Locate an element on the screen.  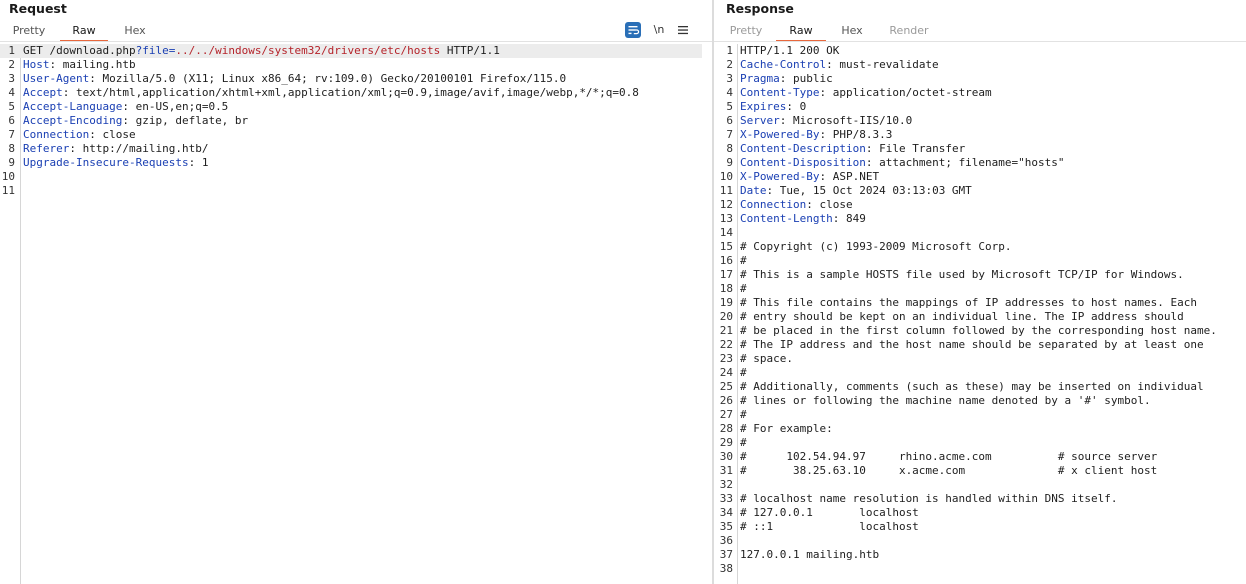
header-name: Cache-Control is located at coordinates (783, 64).